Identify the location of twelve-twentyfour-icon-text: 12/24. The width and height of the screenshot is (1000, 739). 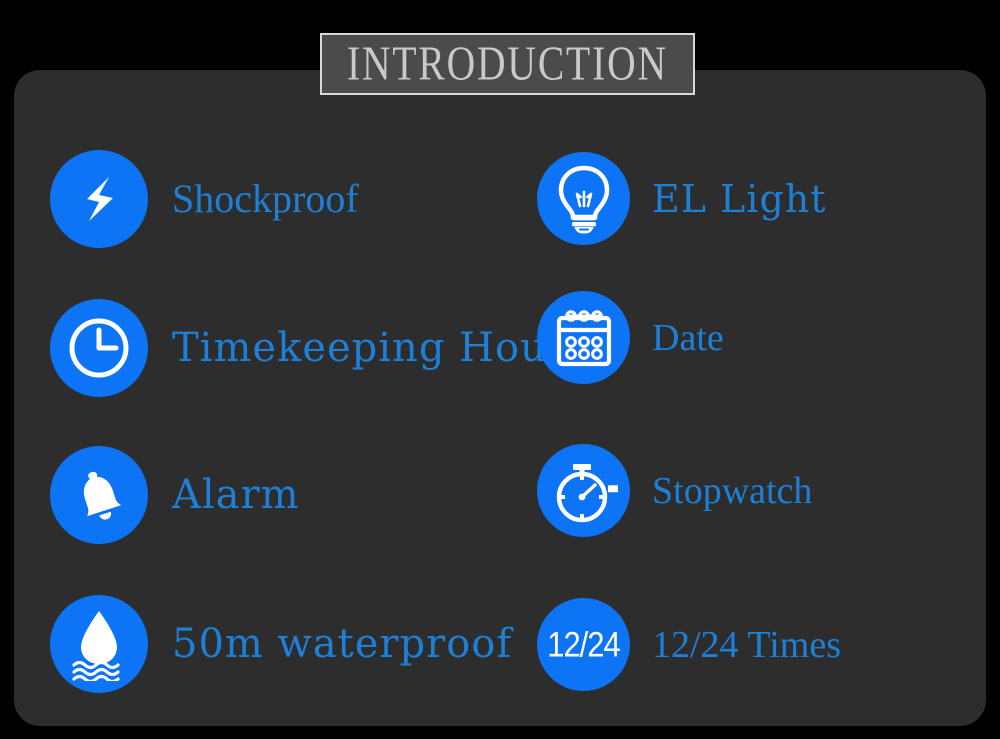
(584, 644).